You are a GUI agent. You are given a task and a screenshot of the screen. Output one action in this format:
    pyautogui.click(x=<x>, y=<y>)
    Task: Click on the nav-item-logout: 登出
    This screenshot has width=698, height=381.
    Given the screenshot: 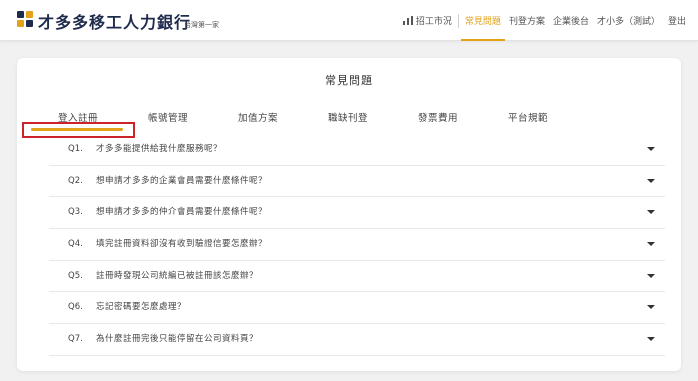 What is the action you would take?
    pyautogui.click(x=677, y=20)
    